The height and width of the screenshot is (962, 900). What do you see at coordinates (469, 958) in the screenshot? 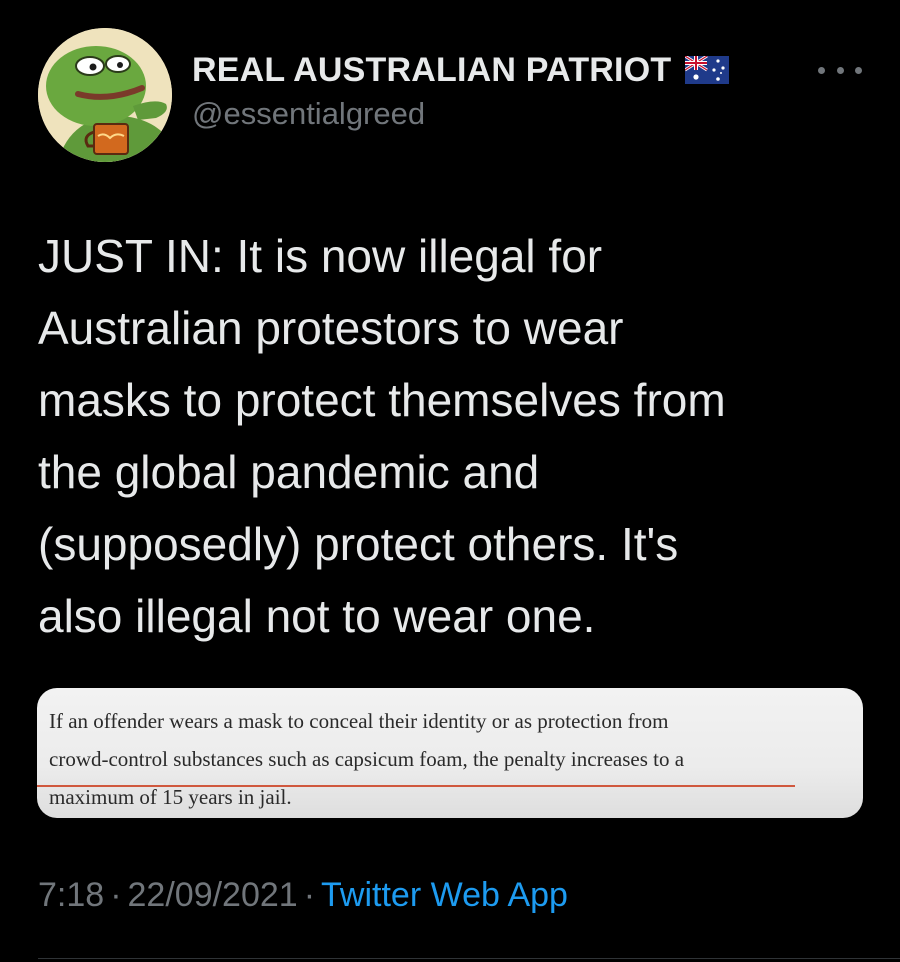
I see `divider` at bounding box center [469, 958].